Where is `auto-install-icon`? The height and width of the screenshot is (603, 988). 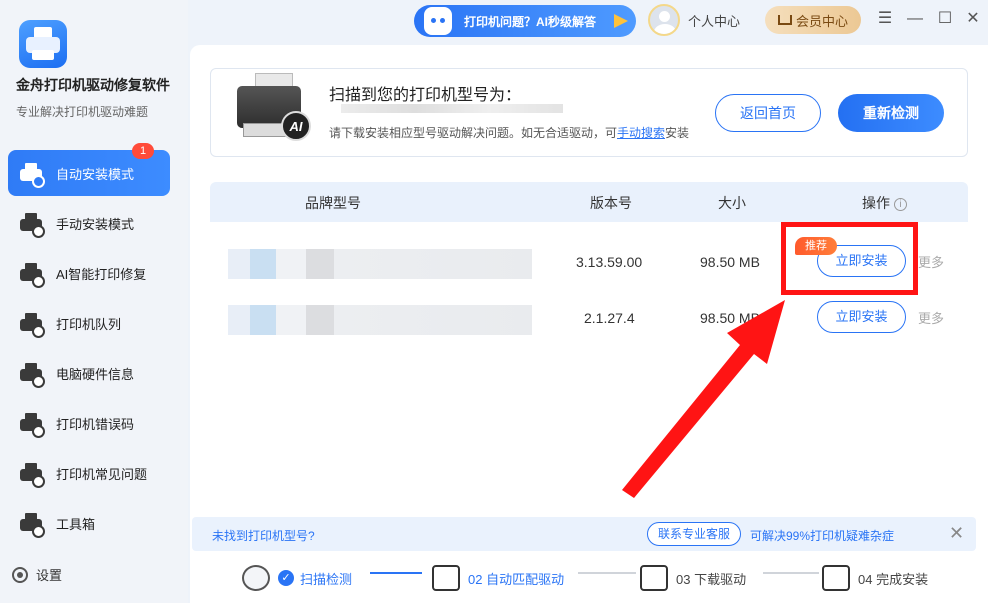
auto-install-icon is located at coordinates (32, 173).